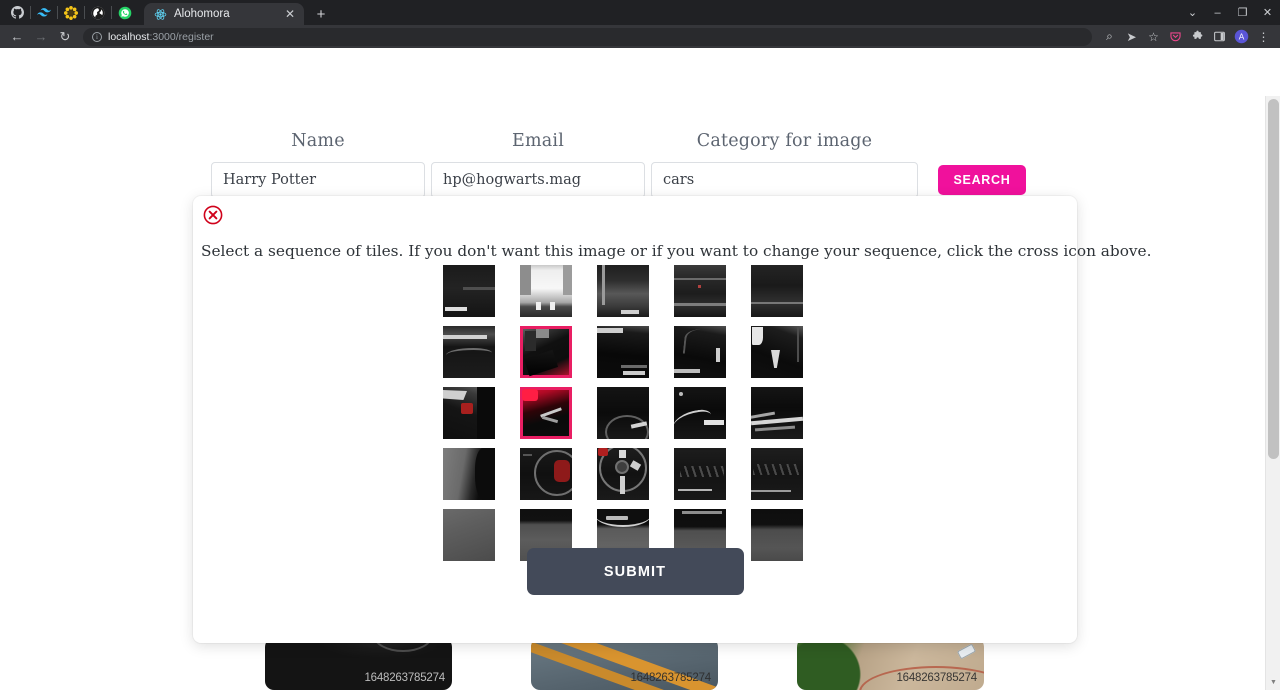  What do you see at coordinates (1109, 36) in the screenshot?
I see `zoom-icon: ⌕` at bounding box center [1109, 36].